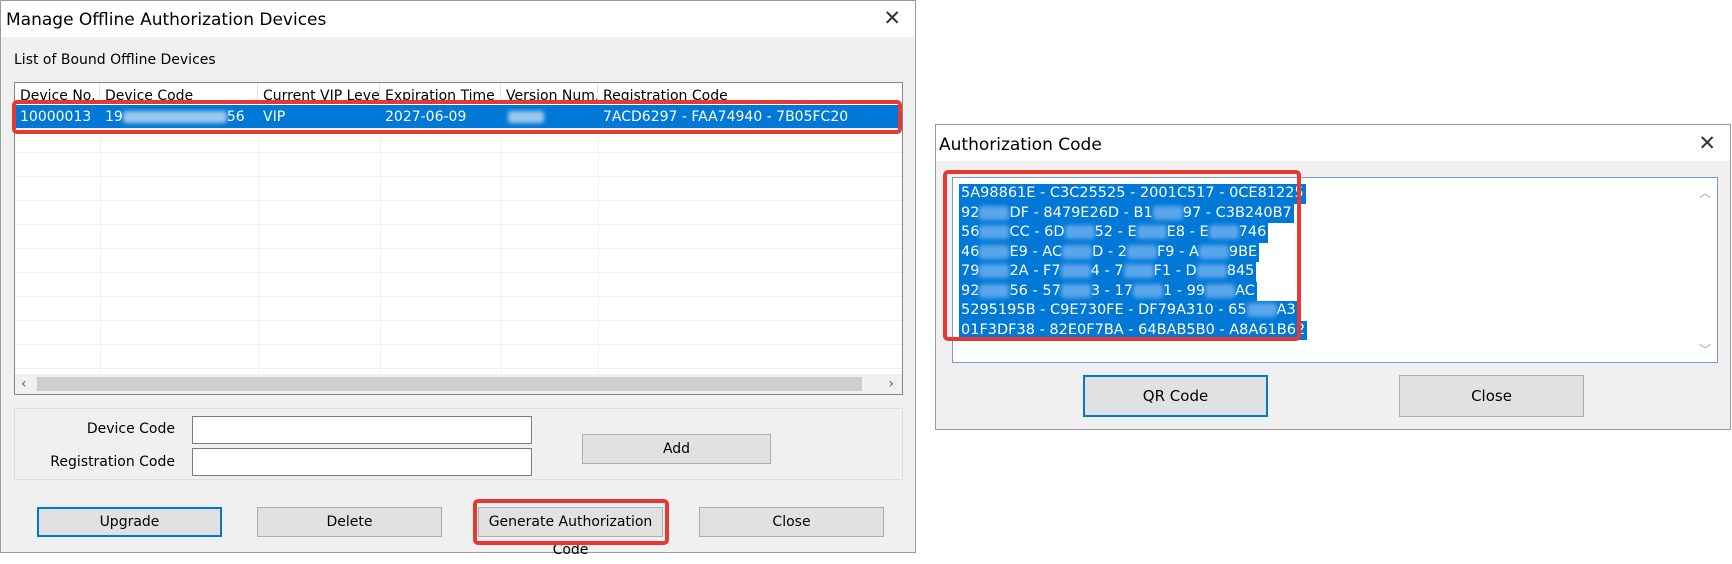 This screenshot has width=1732, height=564. What do you see at coordinates (1175, 396) in the screenshot?
I see `qr-code-button: QR Code` at bounding box center [1175, 396].